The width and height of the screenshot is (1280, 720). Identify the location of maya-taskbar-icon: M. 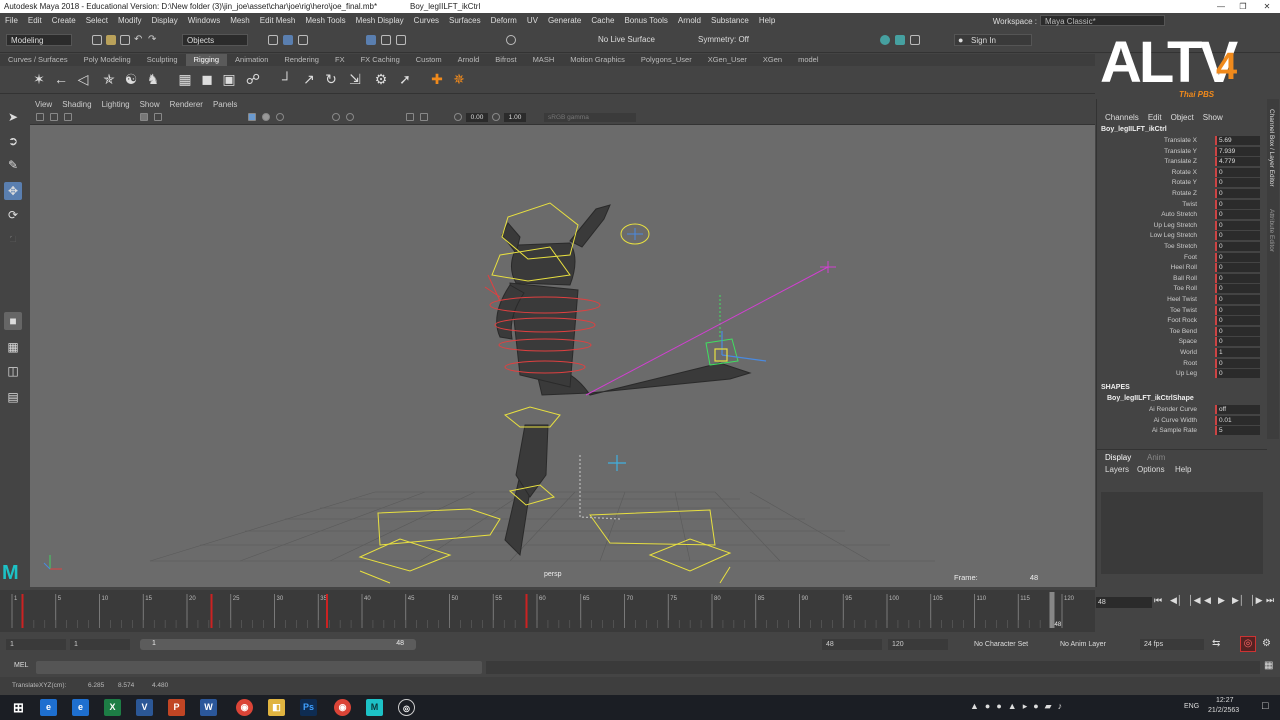
(374, 707).